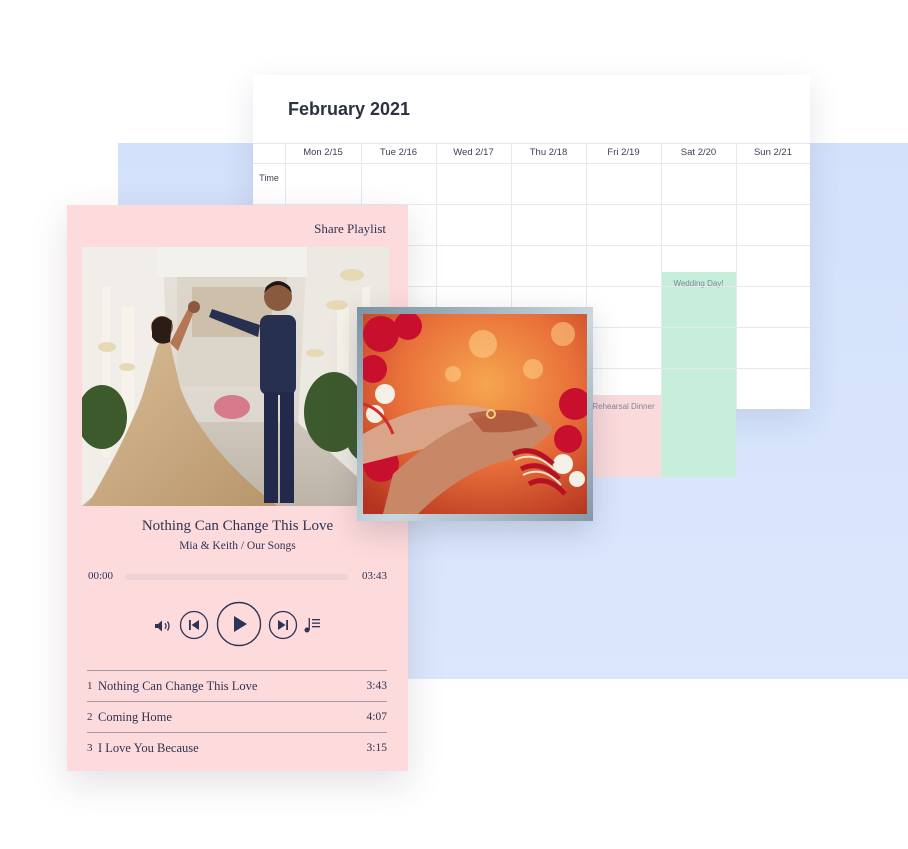 The width and height of the screenshot is (908, 849). Describe the element at coordinates (698, 152) in the screenshot. I see `day-header-sat: Sat 2/20` at that location.